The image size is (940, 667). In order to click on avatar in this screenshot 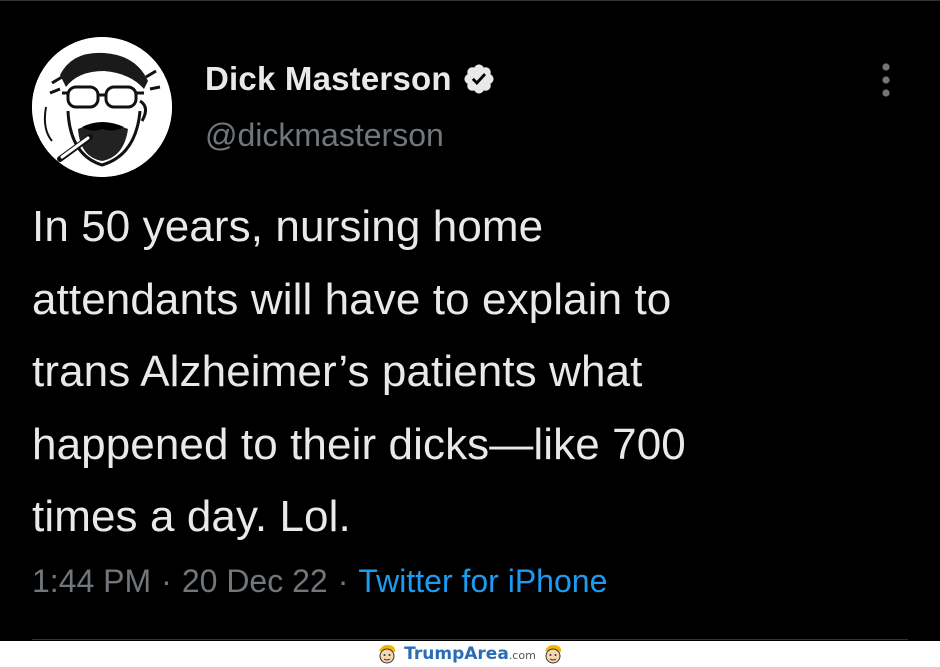, I will do `click(102, 107)`.